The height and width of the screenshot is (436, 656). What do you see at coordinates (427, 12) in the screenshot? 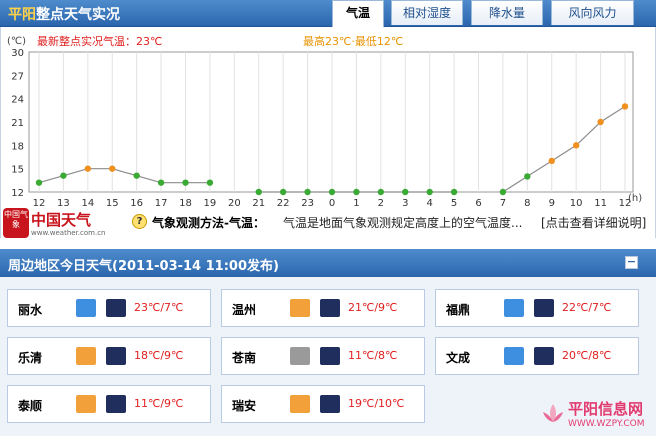
I see `tab-humidity: 相对湿度` at bounding box center [427, 12].